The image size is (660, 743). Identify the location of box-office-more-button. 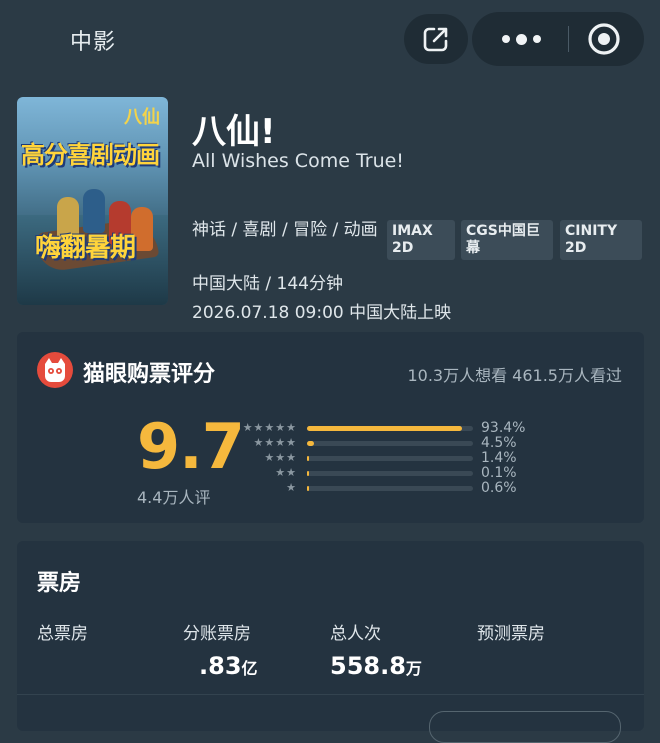
(525, 727).